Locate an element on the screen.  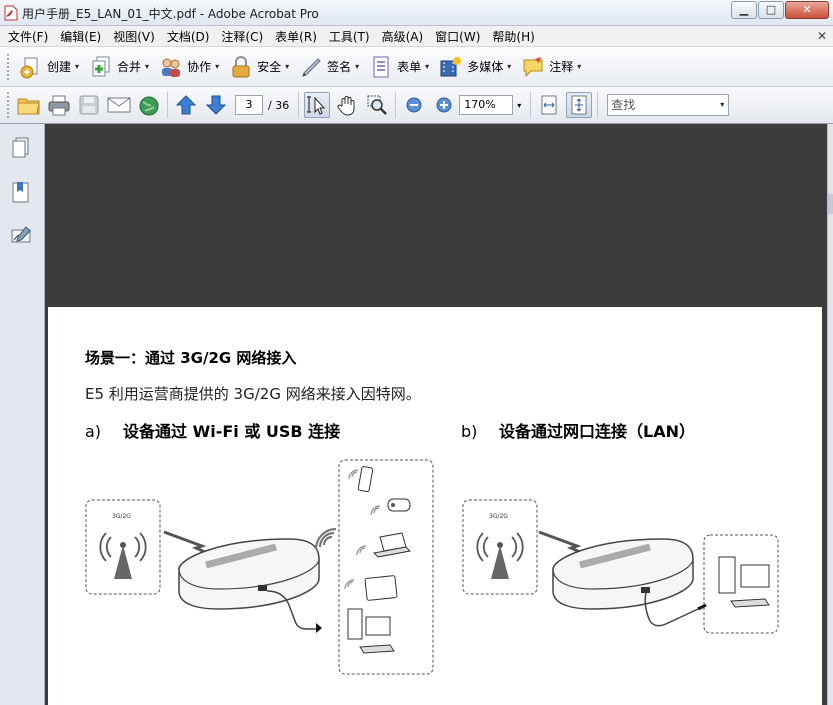
globe-icon is located at coordinates (149, 106).